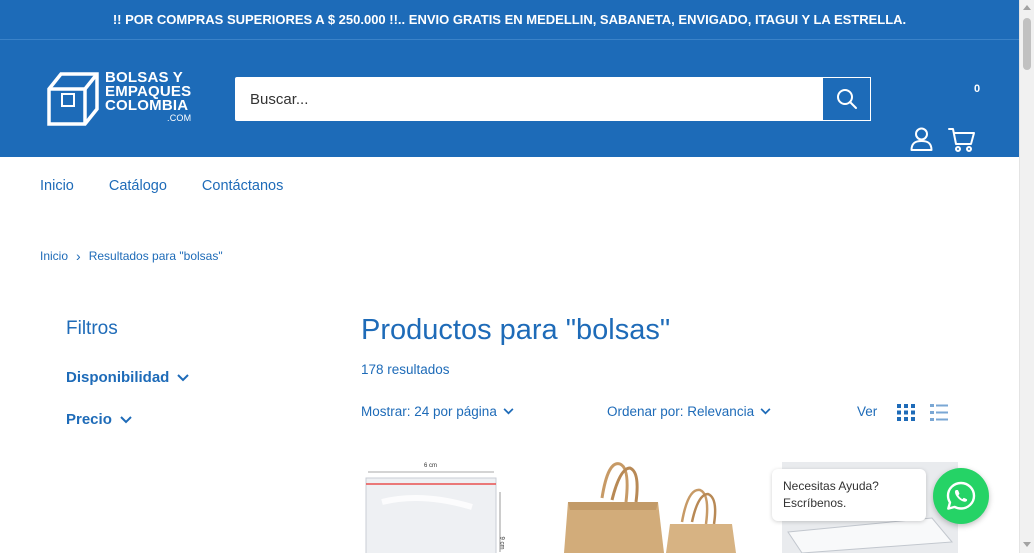 This screenshot has height=553, width=1034. I want to click on cart-icon, so click(962, 140).